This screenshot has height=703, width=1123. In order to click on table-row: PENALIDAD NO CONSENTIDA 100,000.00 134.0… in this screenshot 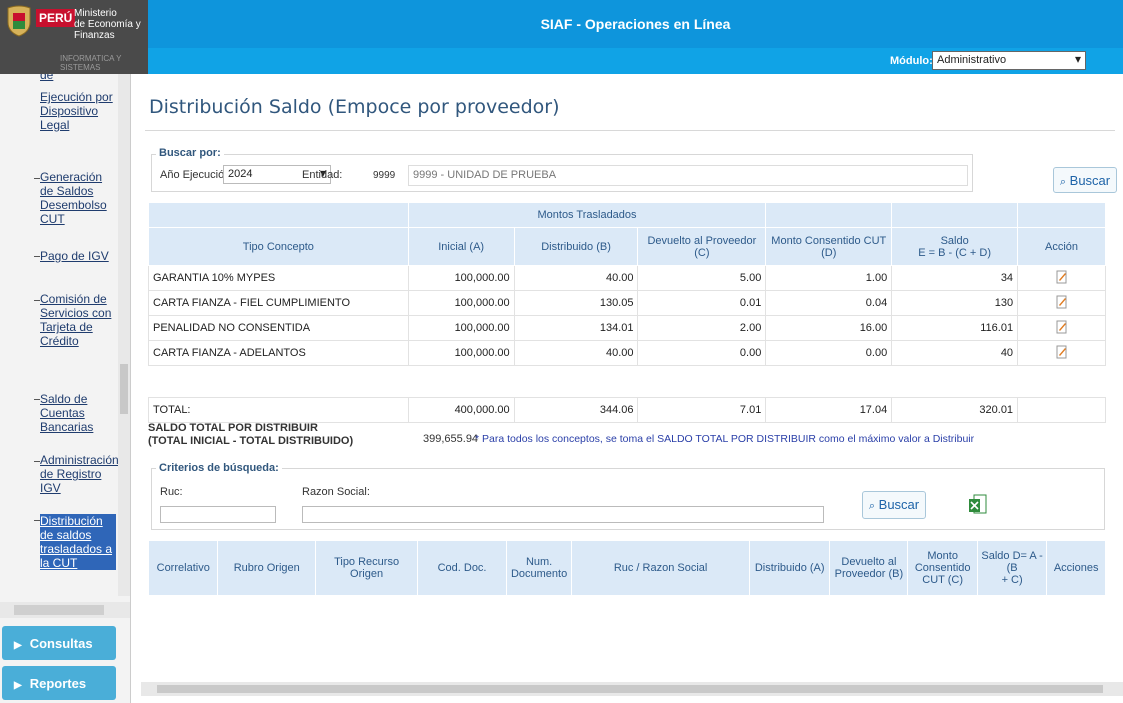, I will do `click(627, 328)`.